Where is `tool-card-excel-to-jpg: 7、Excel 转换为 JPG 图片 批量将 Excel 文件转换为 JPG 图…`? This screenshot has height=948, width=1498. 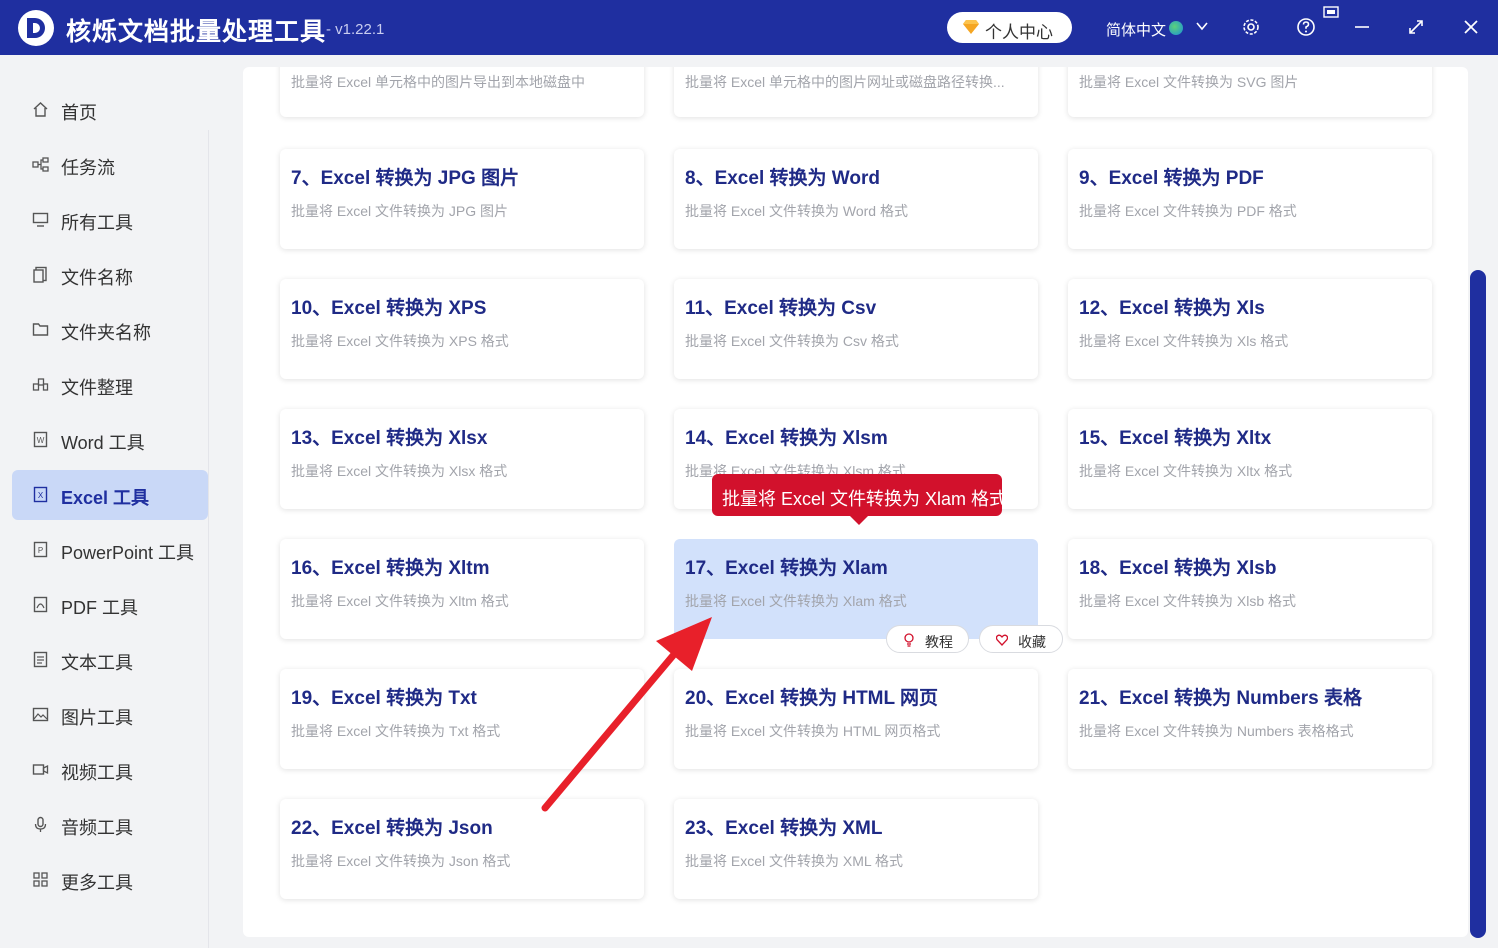
tool-card-excel-to-jpg: 7、Excel 转换为 JPG 图片 批量将 Excel 文件转换为 JPG 图… is located at coordinates (462, 199).